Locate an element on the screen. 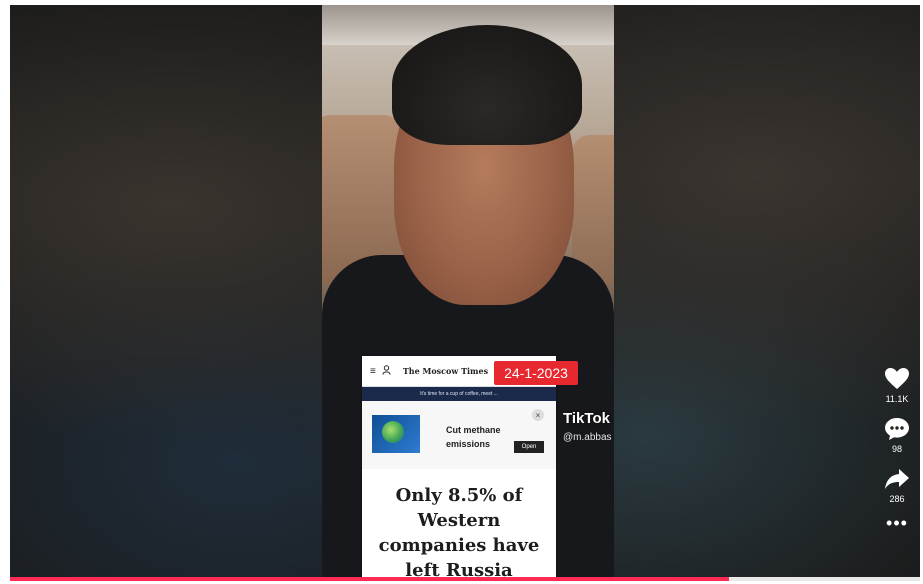 The height and width of the screenshot is (584, 923). like-count: 11.1K is located at coordinates (897, 399).